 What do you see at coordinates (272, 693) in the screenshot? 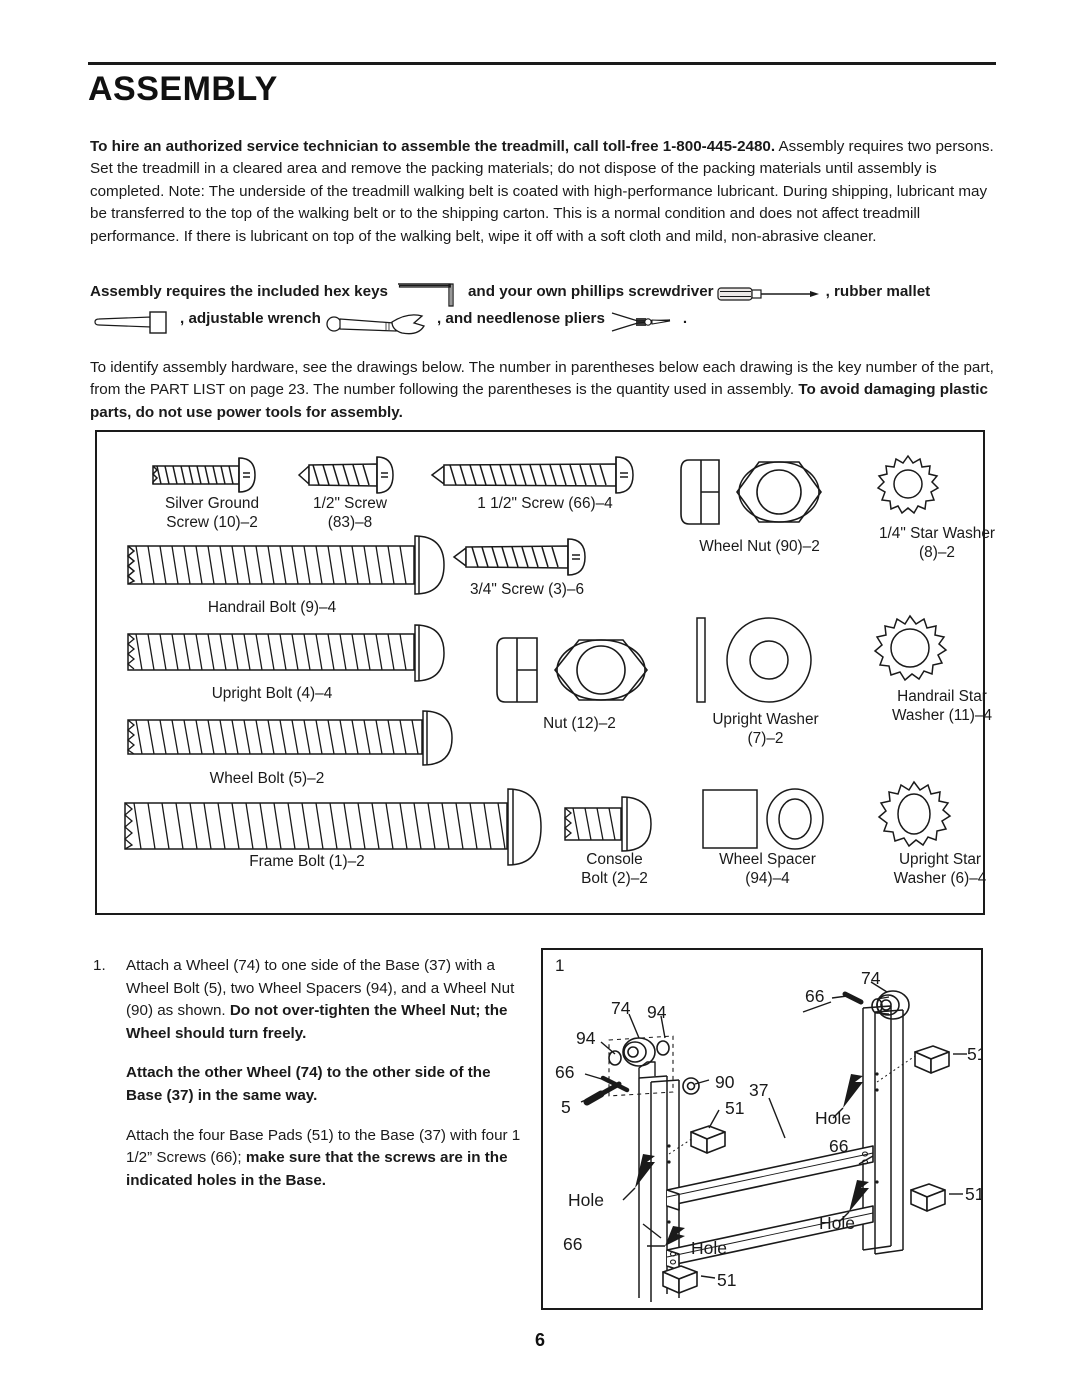
I see `part-label-upright-bolt: Upright Bolt (4)–4` at bounding box center [272, 693].